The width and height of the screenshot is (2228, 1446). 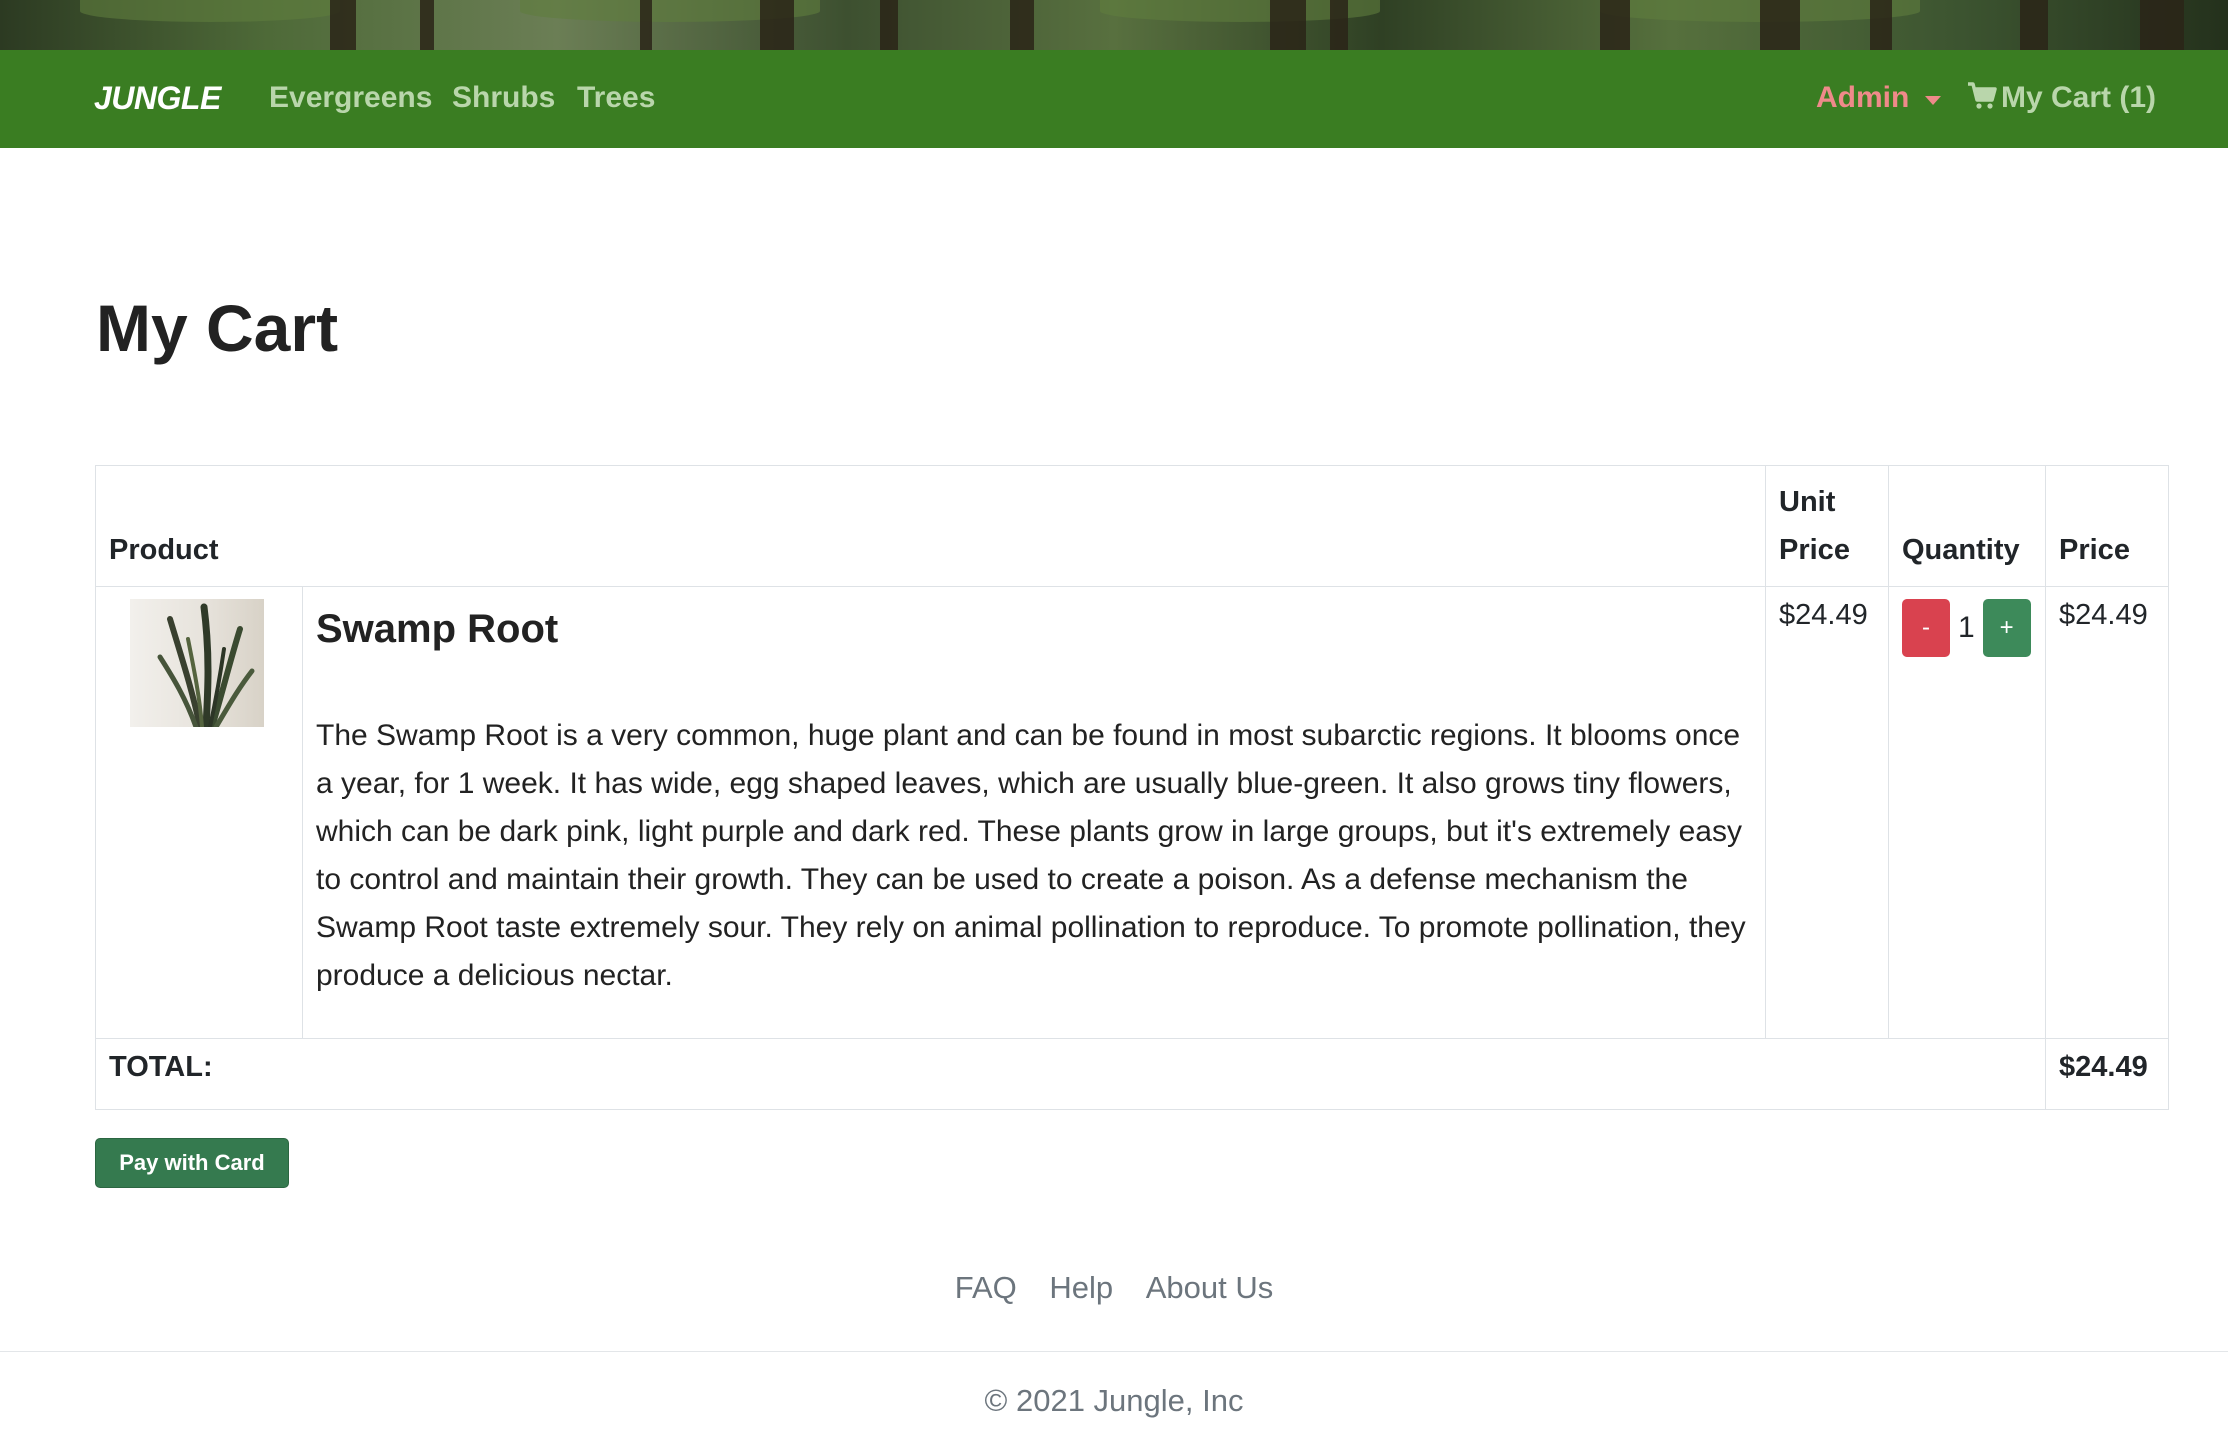 I want to click on page-title: My Cart, so click(x=217, y=328).